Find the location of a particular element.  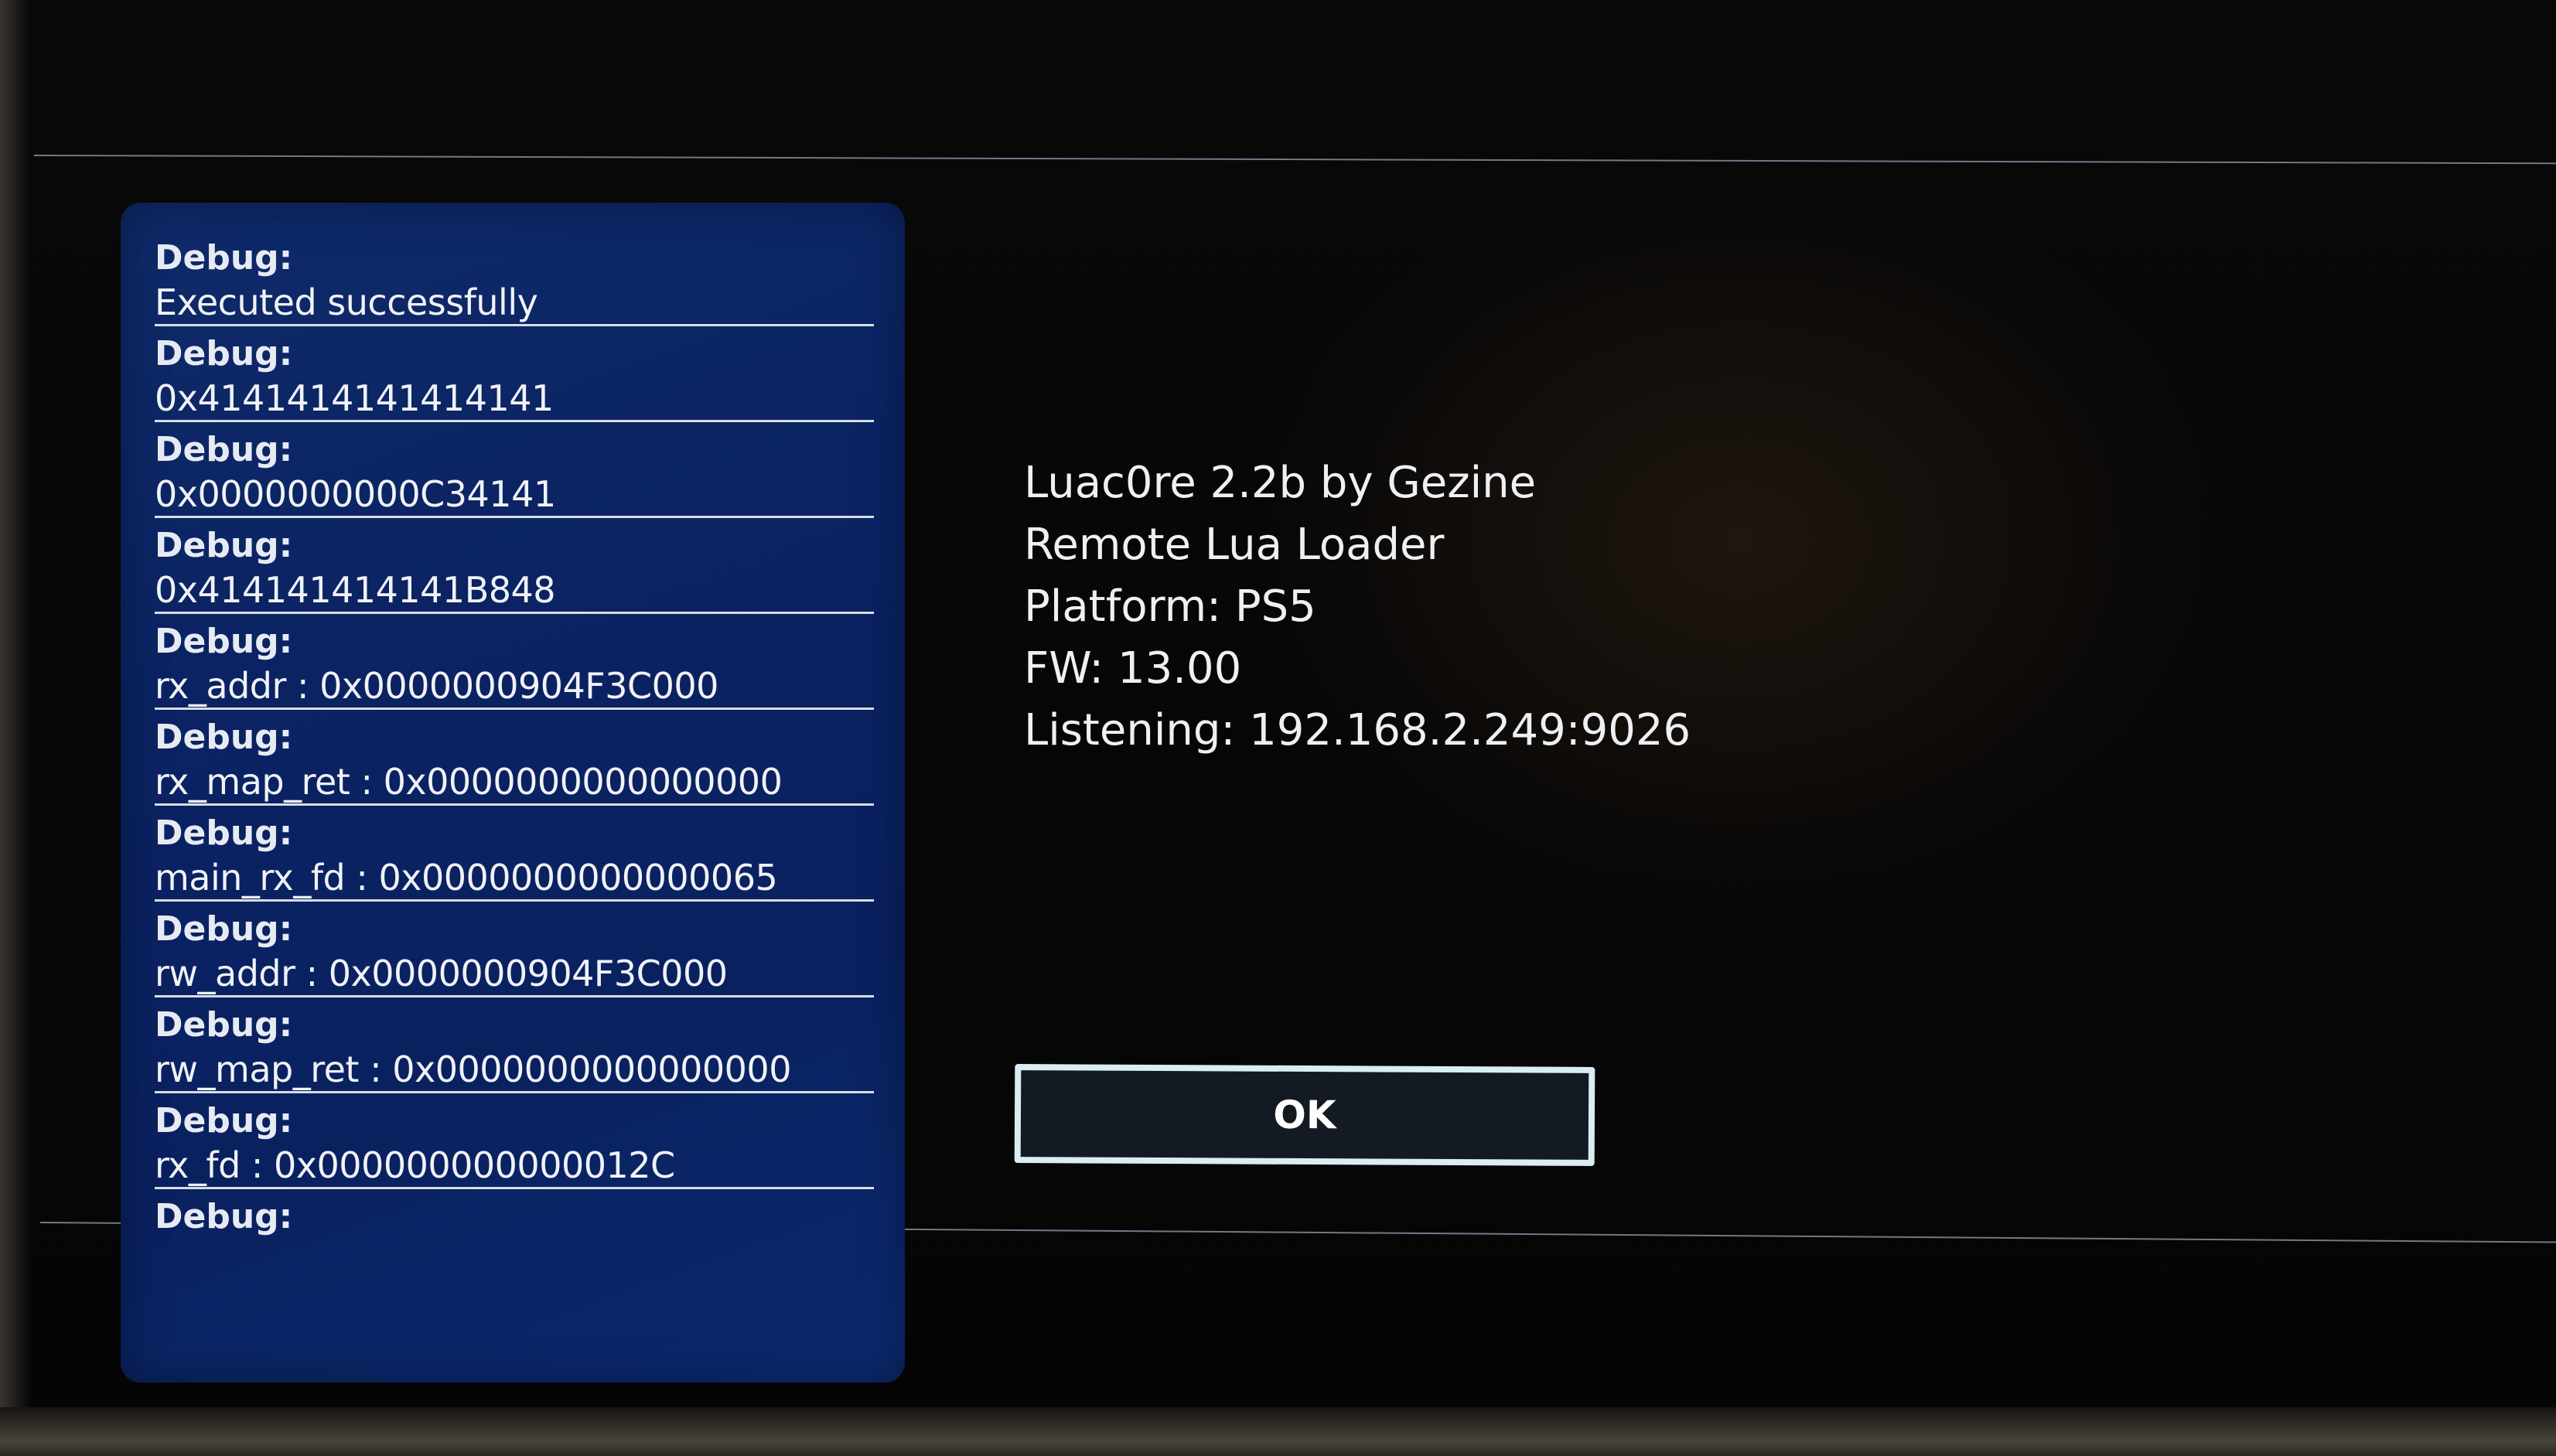

debug-entry: Debug: main_rx_fd : 0x0000000000000065 is located at coordinates (514, 854).